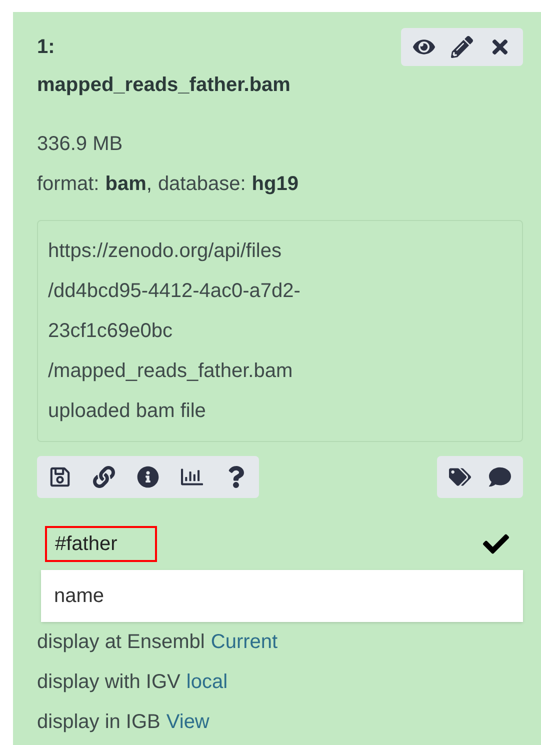 This screenshot has width=541, height=745. What do you see at coordinates (80, 144) in the screenshot?
I see `dataset-size: 336.9 MB` at bounding box center [80, 144].